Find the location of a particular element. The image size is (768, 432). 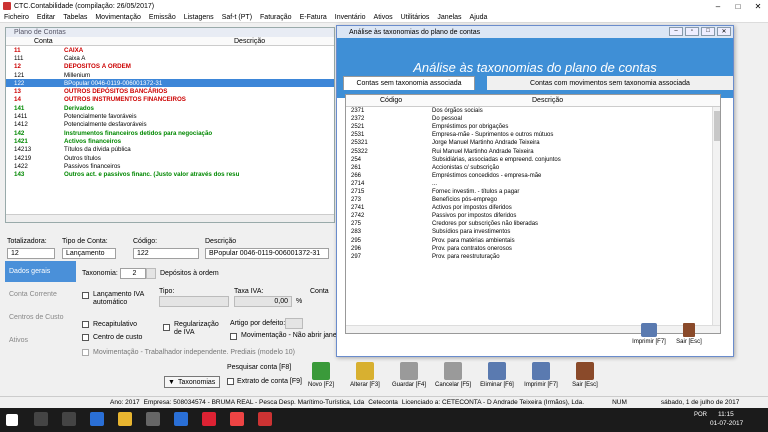

dialog-row: 2742 Passivos por impostos diferidos is located at coordinates (533, 216).